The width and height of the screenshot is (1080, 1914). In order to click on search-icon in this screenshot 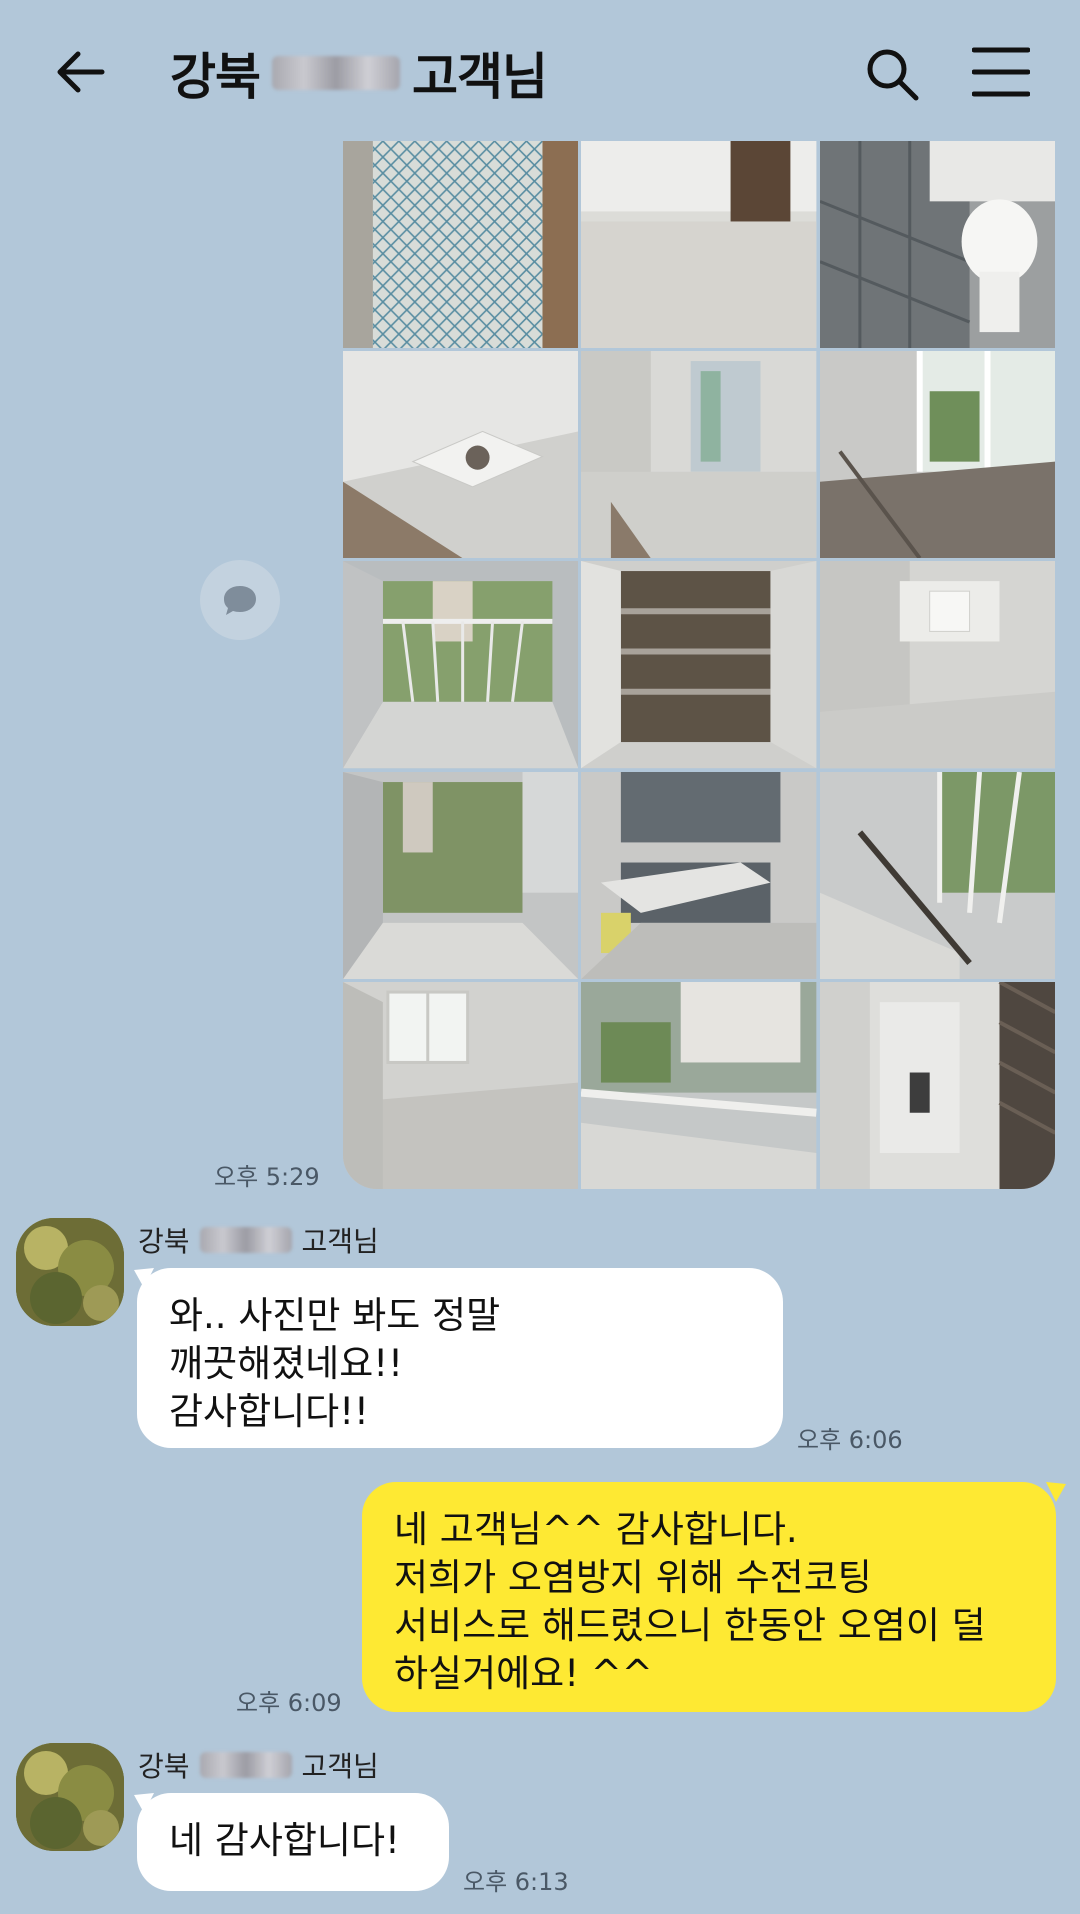, I will do `click(893, 75)`.